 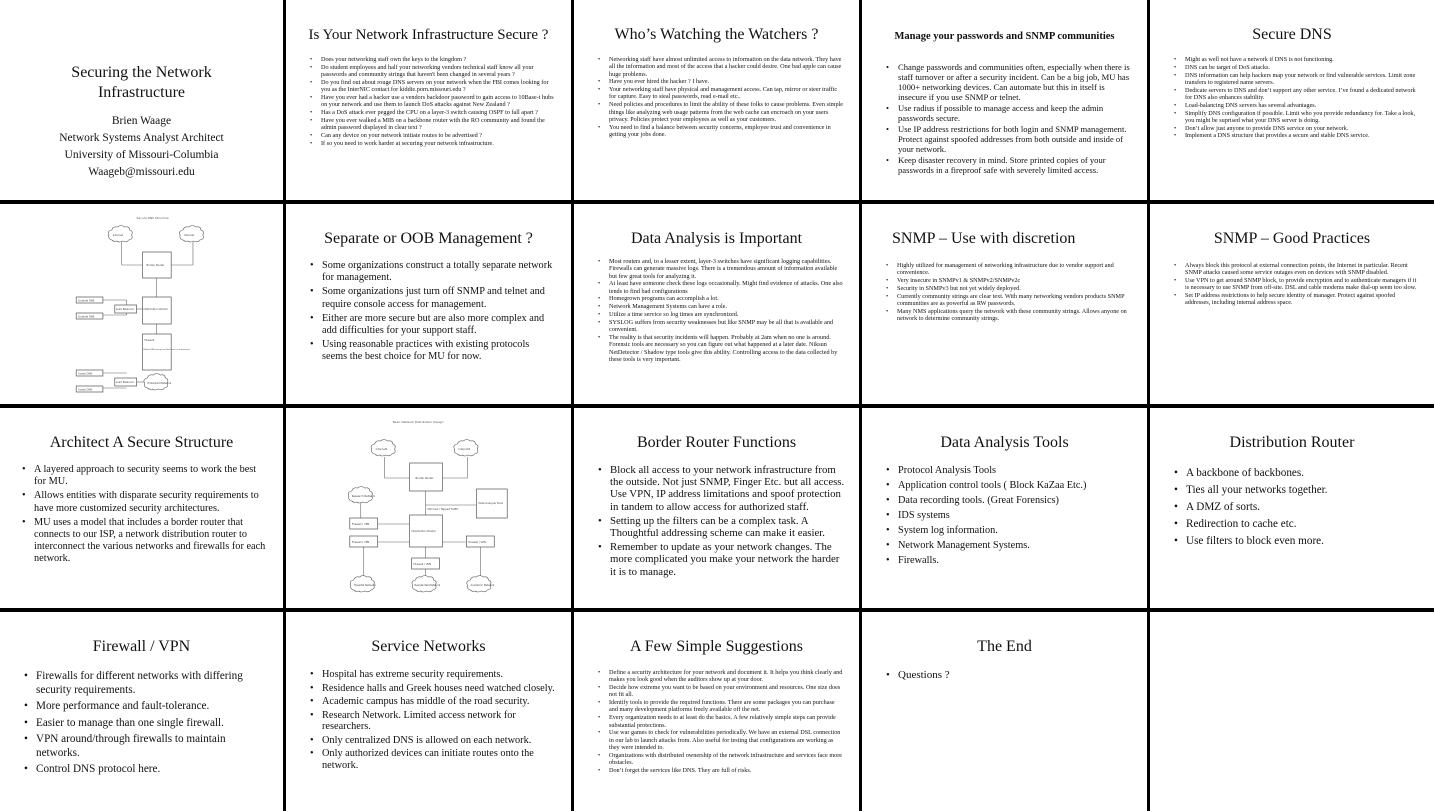 I want to click on slide-title: Border Router Functions, so click(x=716, y=442).